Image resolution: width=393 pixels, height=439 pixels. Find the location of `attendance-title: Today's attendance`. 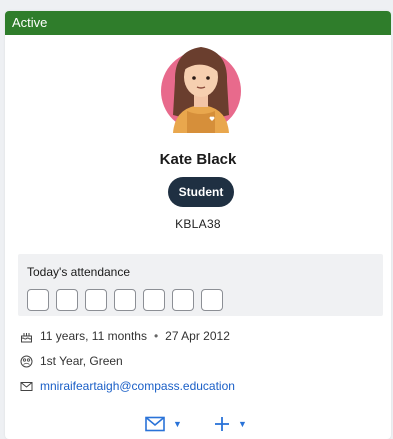

attendance-title: Today's attendance is located at coordinates (79, 272).